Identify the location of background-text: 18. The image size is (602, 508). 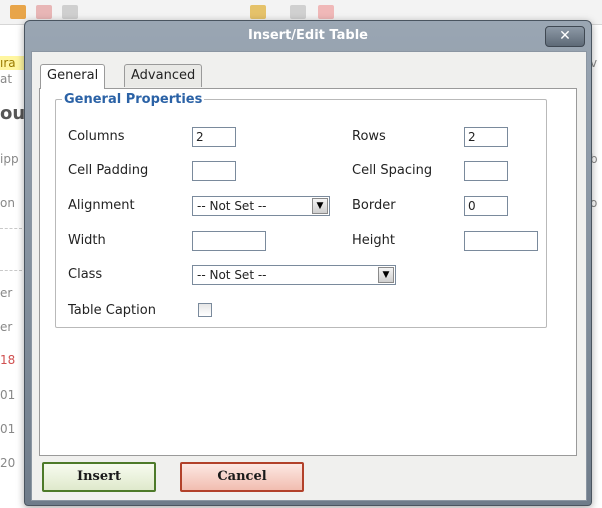
(8, 360).